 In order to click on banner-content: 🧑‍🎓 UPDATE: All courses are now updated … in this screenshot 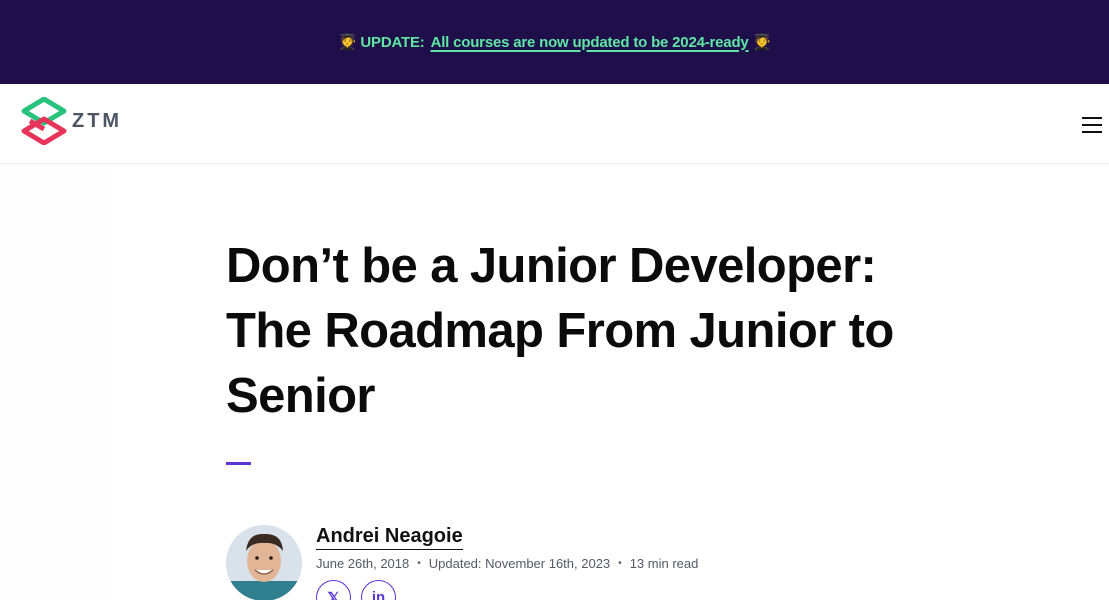, I will do `click(554, 42)`.